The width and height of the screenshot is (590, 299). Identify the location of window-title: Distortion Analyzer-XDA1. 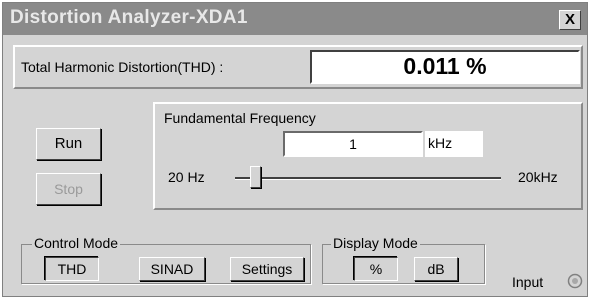
(129, 17).